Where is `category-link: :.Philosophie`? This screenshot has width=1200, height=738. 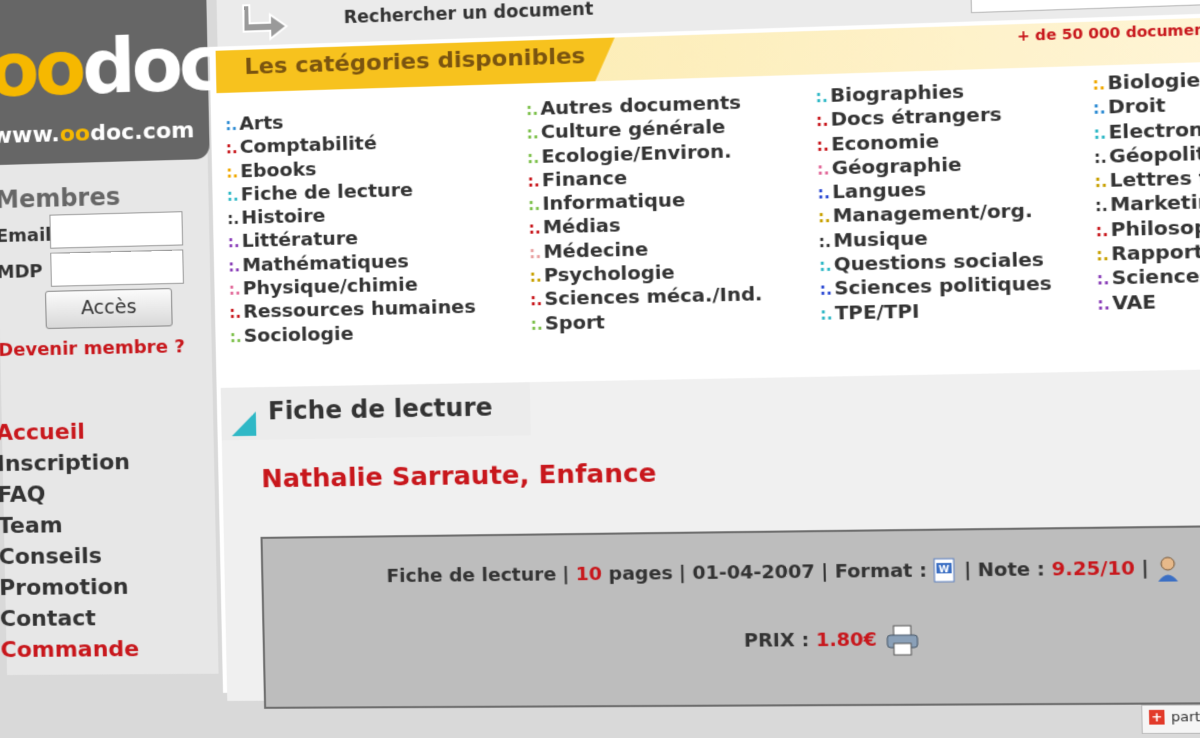 category-link: :.Philosophie is located at coordinates (1147, 228).